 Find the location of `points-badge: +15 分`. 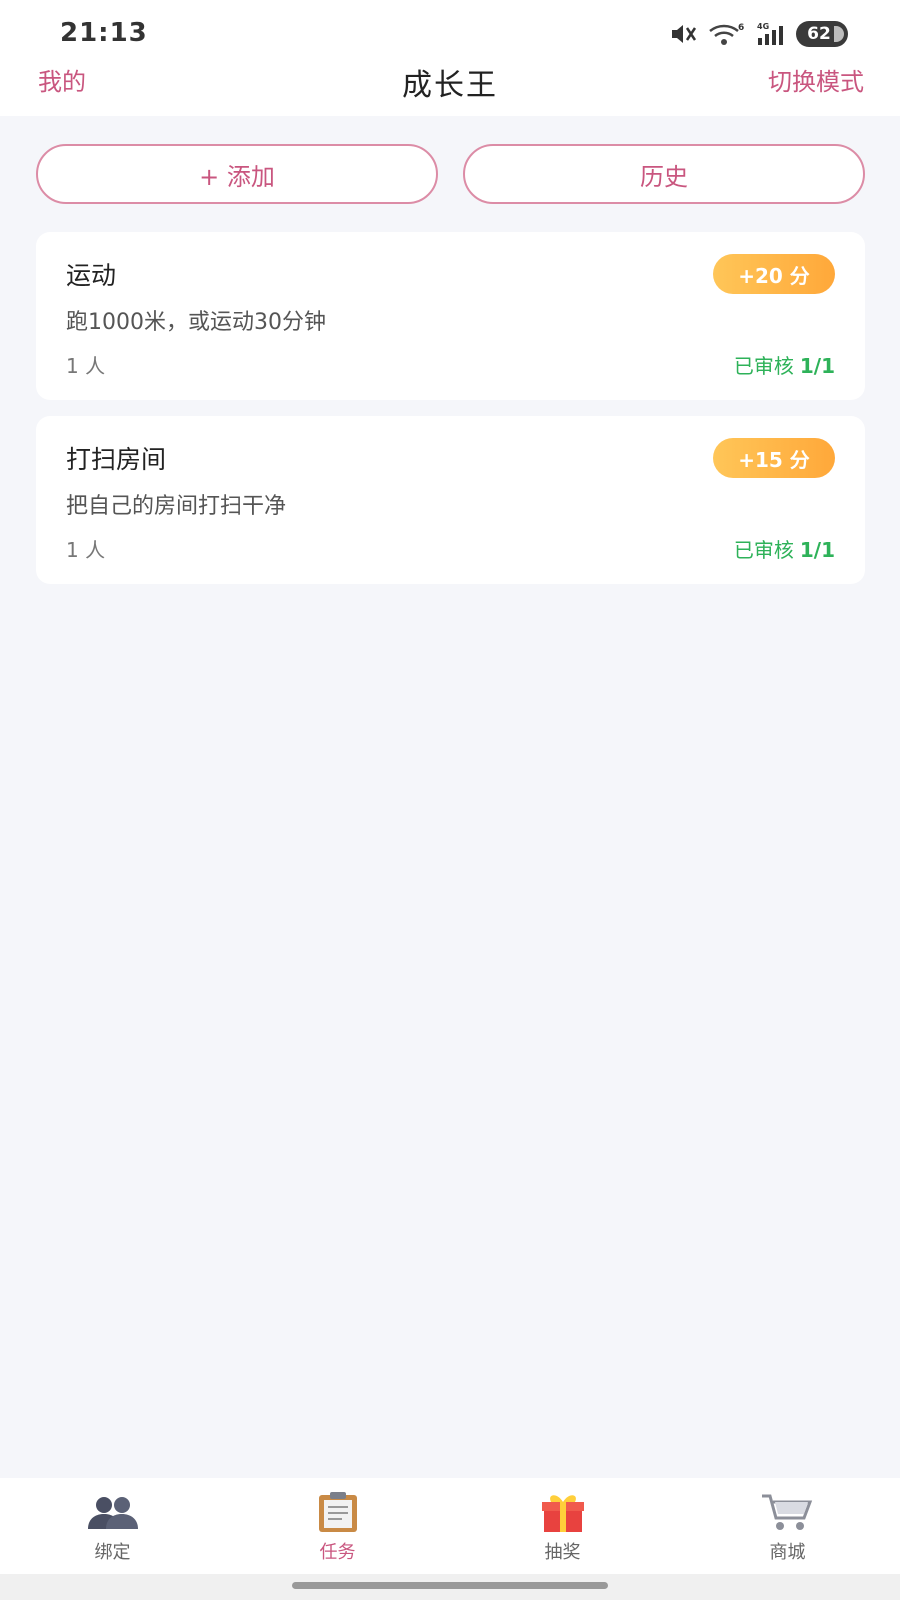

points-badge: +15 分 is located at coordinates (774, 458).